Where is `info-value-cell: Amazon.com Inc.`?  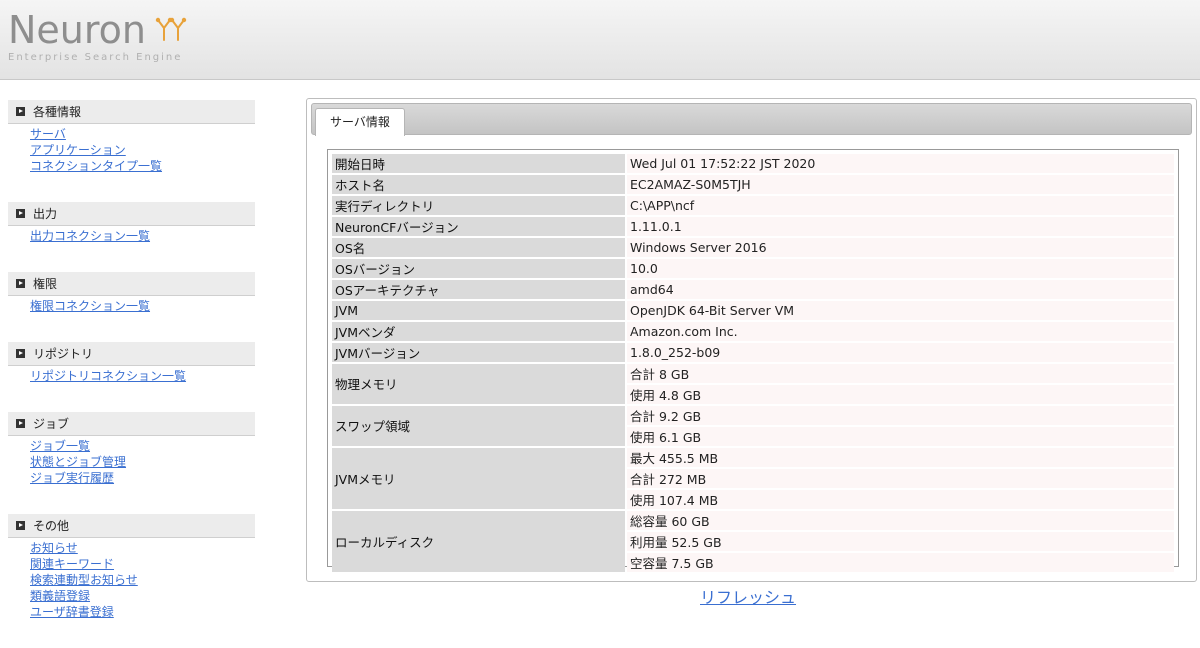 info-value-cell: Amazon.com Inc. is located at coordinates (900, 331).